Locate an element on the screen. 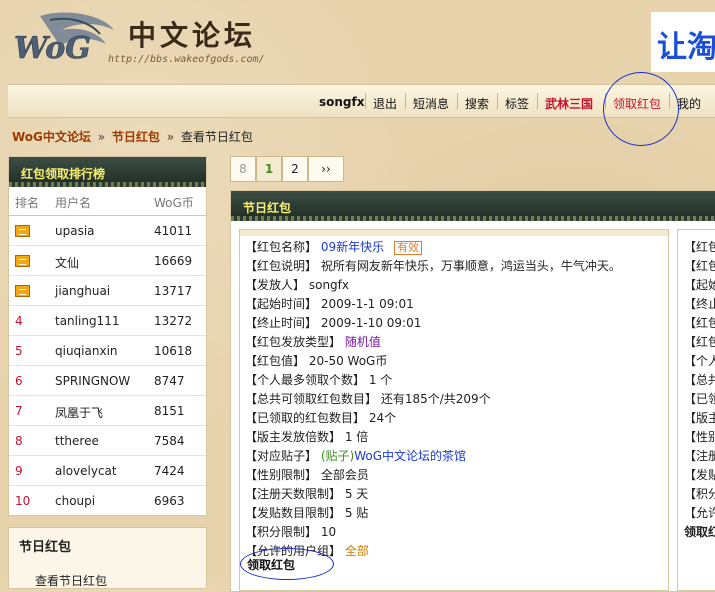 The width and height of the screenshot is (715, 592). field-posts: 【发贴数目限制】 5 贴 is located at coordinates (306, 512).